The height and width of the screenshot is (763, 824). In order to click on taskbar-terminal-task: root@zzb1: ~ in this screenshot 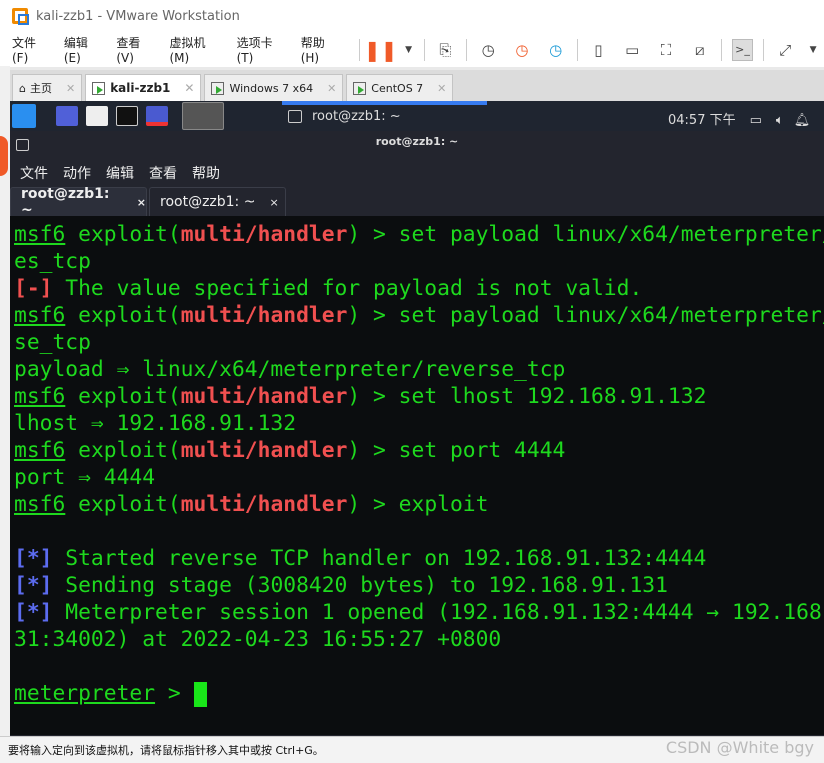, I will do `click(344, 116)`.